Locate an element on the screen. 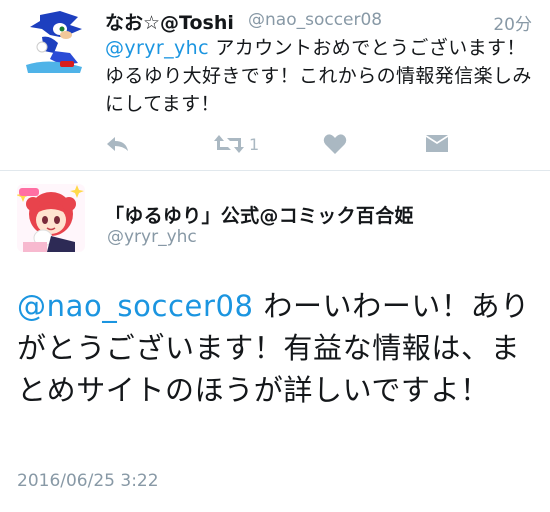 This screenshot has width=550, height=512. tweet-timestamp: 2016/06/25 3:22 is located at coordinates (88, 481).